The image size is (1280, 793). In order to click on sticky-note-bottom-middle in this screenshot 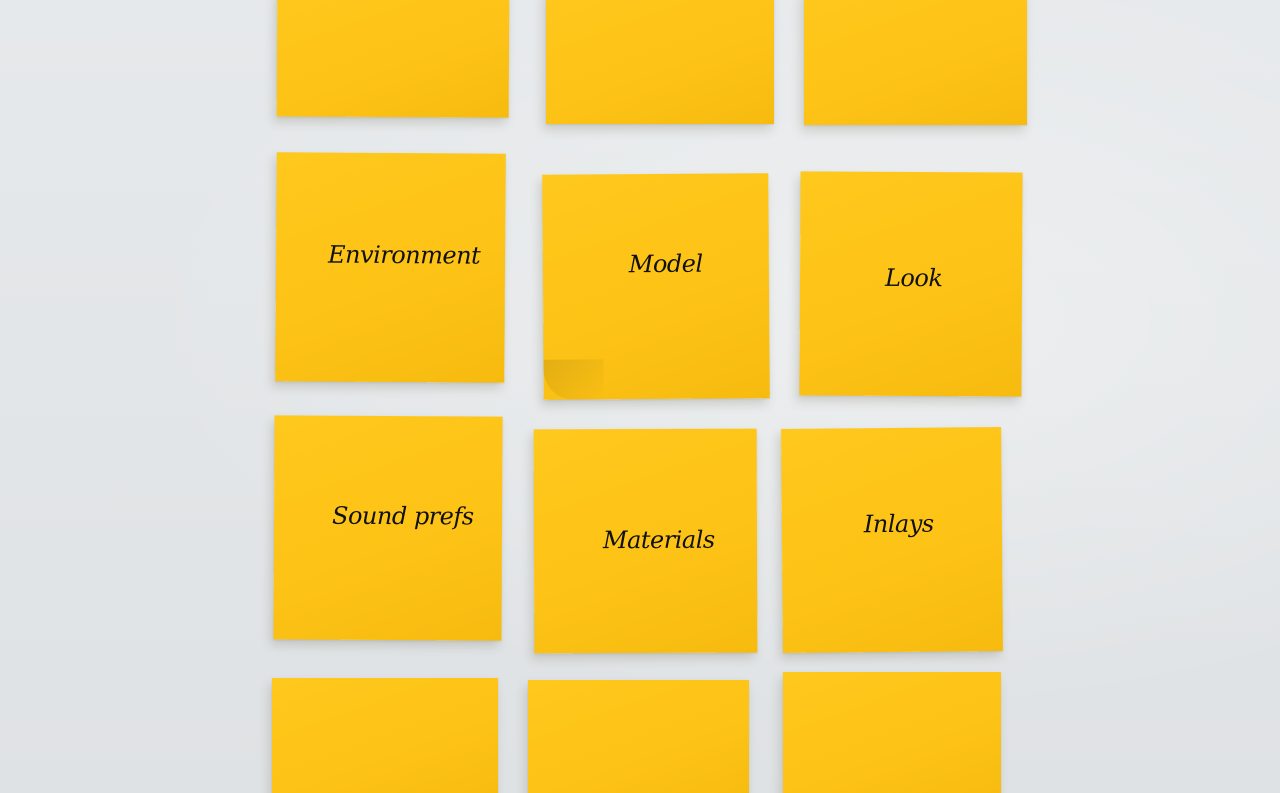, I will do `click(638, 736)`.